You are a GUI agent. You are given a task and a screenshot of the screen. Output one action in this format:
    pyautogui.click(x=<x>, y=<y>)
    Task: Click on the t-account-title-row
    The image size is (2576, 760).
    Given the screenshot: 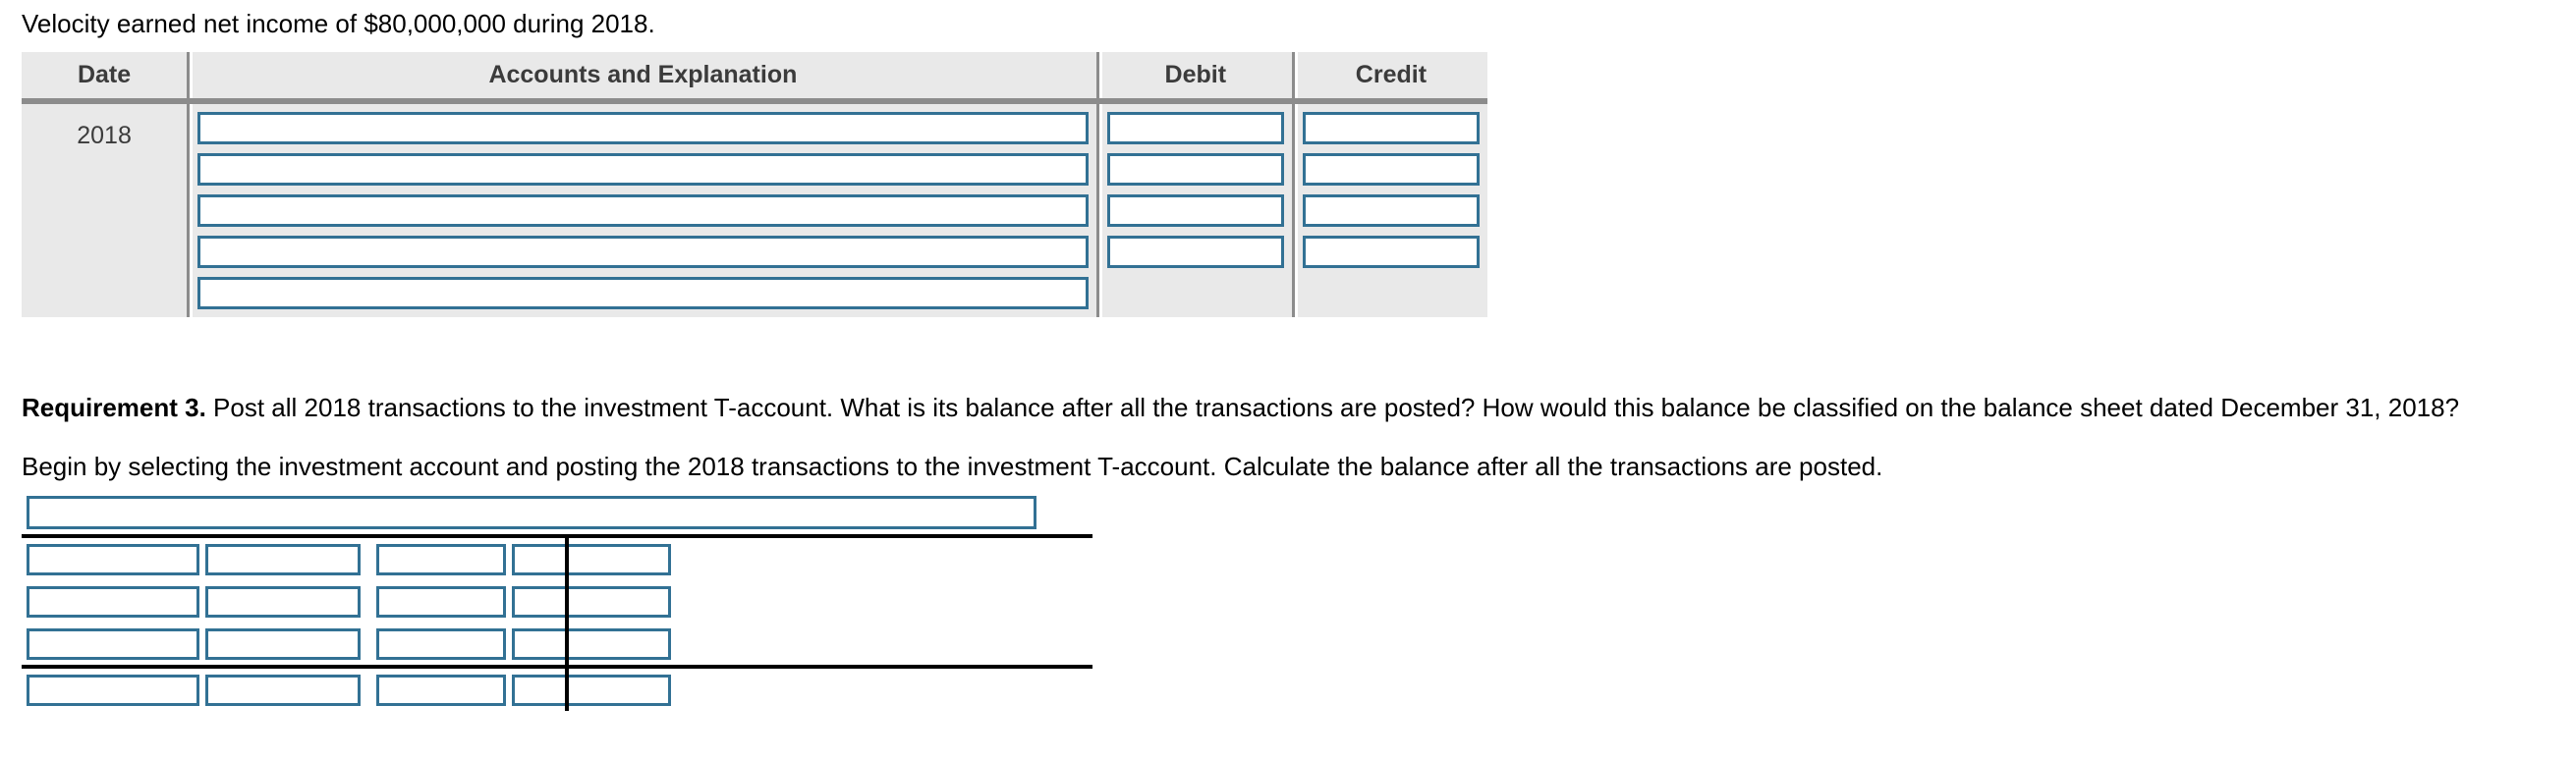 What is the action you would take?
    pyautogui.click(x=557, y=515)
    